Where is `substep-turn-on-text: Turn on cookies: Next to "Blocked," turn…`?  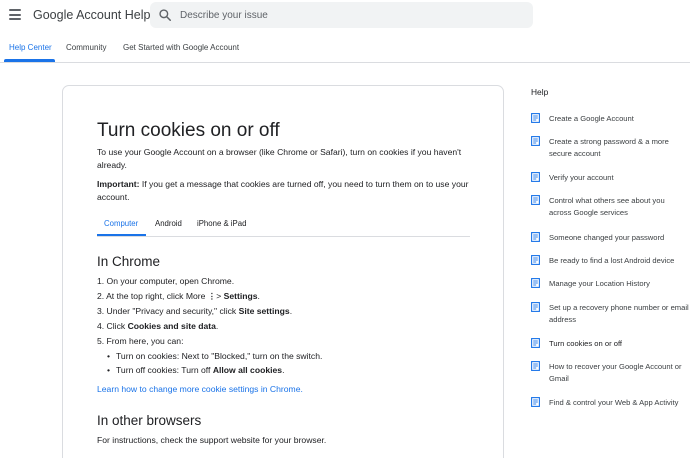 substep-turn-on-text: Turn on cookies: Next to "Blocked," turn… is located at coordinates (219, 356).